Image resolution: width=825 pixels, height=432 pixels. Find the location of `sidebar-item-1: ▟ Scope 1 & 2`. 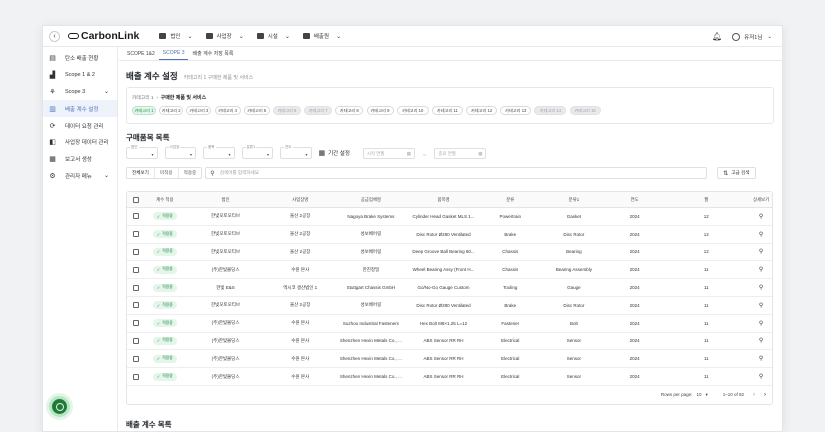

sidebar-item-1: ▟ Scope 1 & 2 is located at coordinates (80, 75).